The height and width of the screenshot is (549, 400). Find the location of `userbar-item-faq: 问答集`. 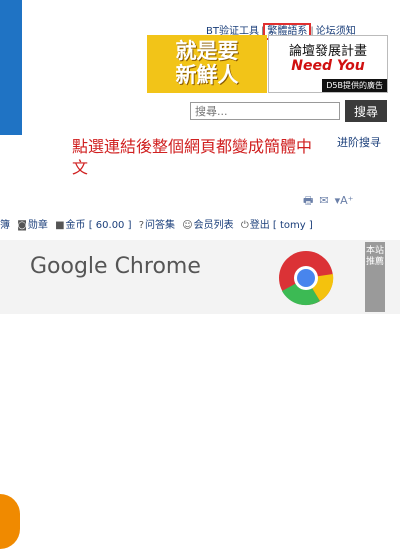

userbar-item-faq: 问答集 is located at coordinates (160, 225).